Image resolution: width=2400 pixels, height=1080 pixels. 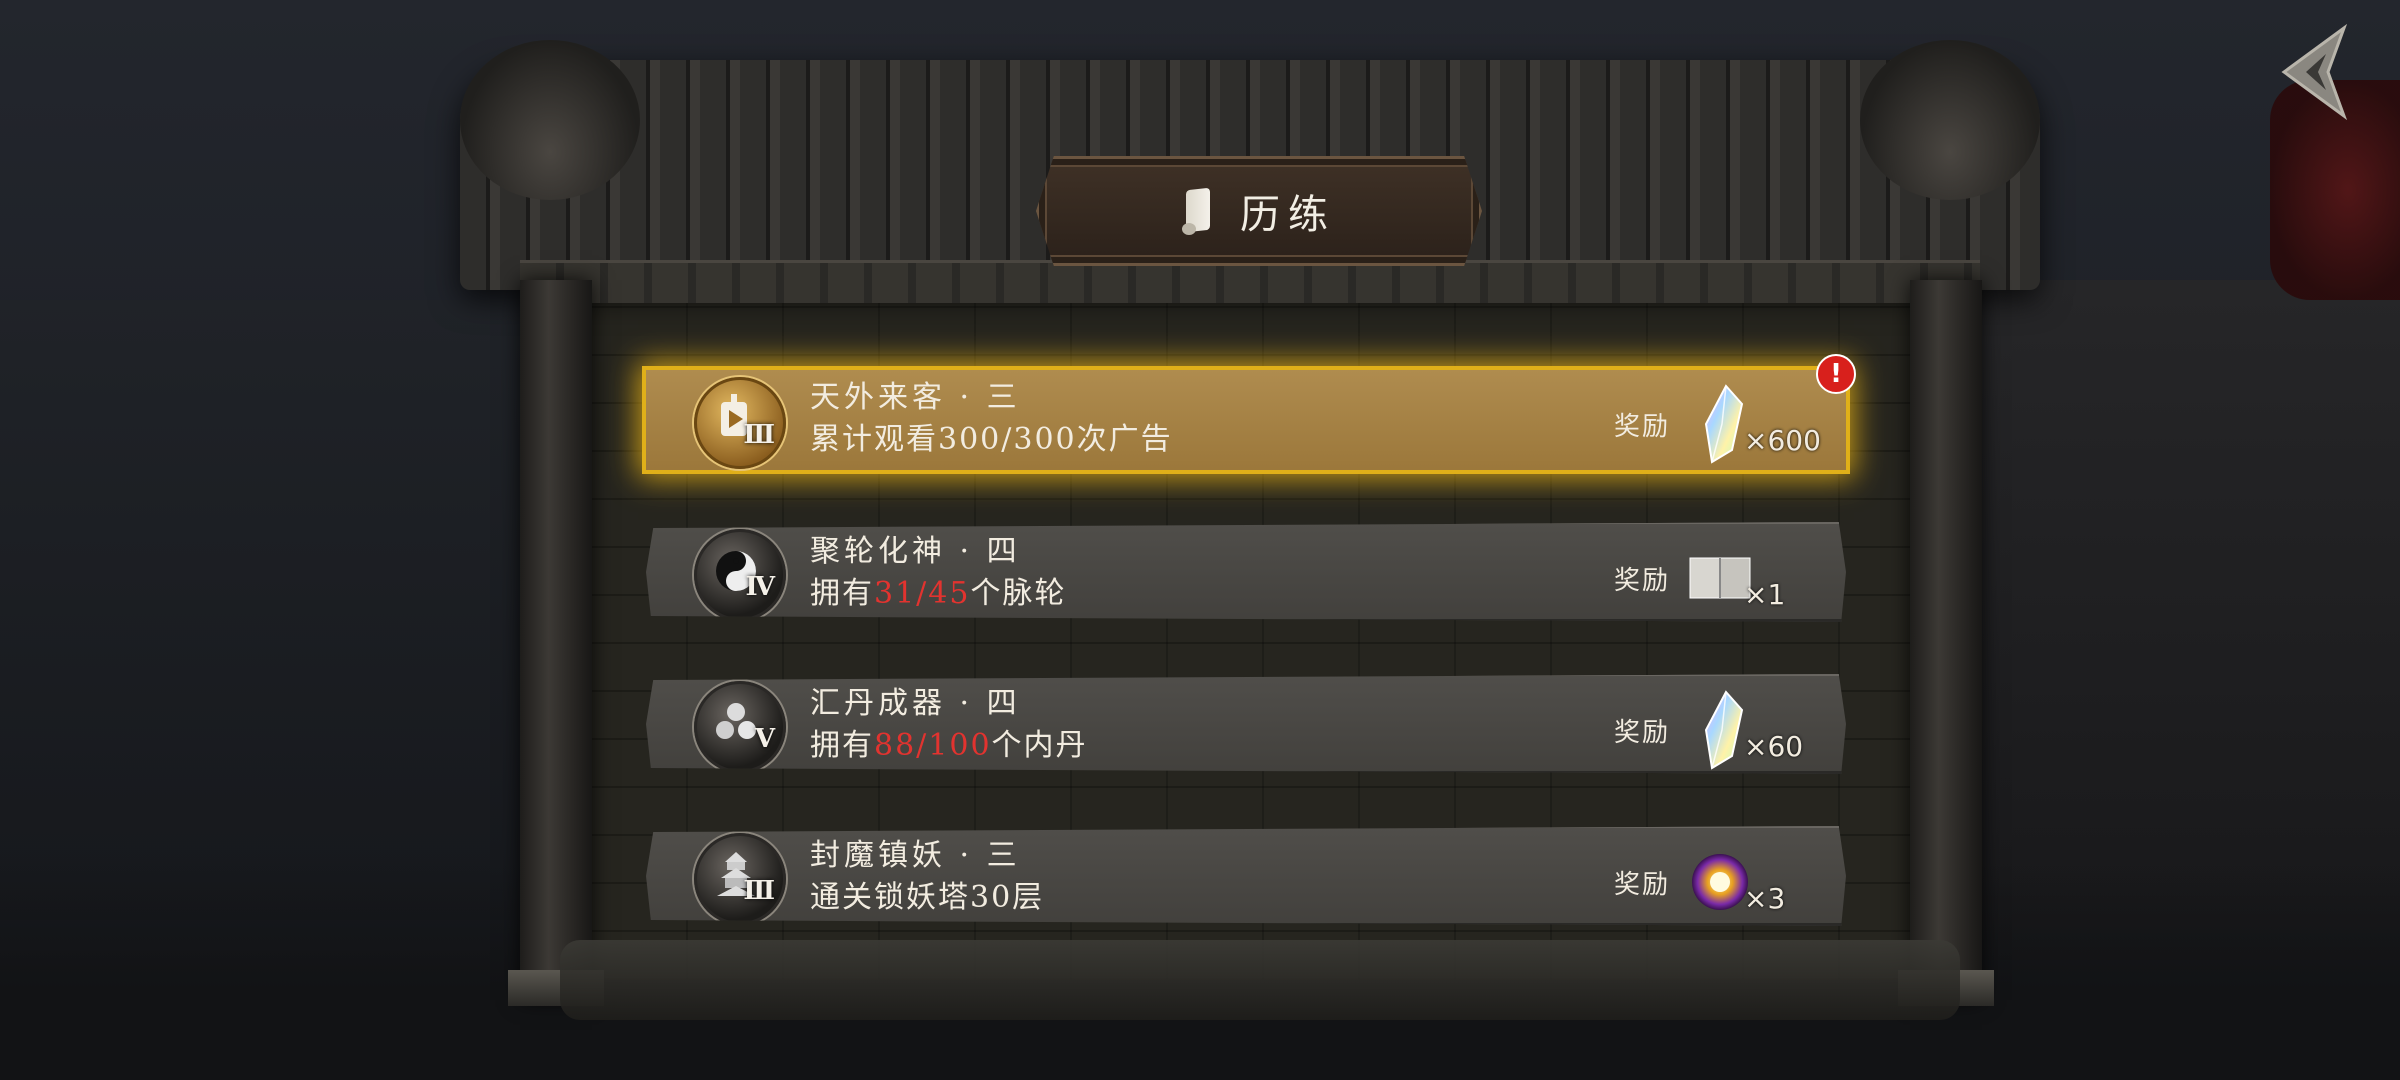 I want to click on task-card-1: Ⅲ 天外来客 · 三 累计观看300/300次广告 奖励 ×600 !, so click(x=1251, y=412).